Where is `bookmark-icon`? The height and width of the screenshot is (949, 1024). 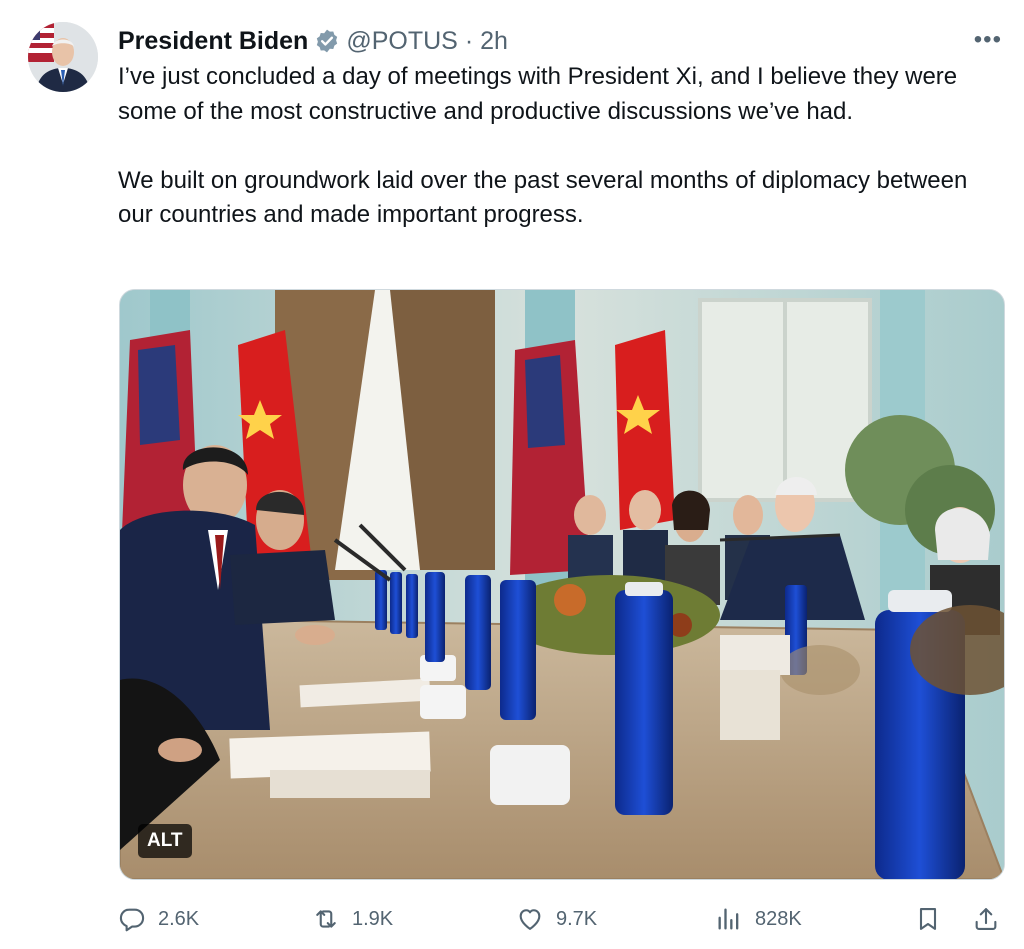
bookmark-icon is located at coordinates (928, 919).